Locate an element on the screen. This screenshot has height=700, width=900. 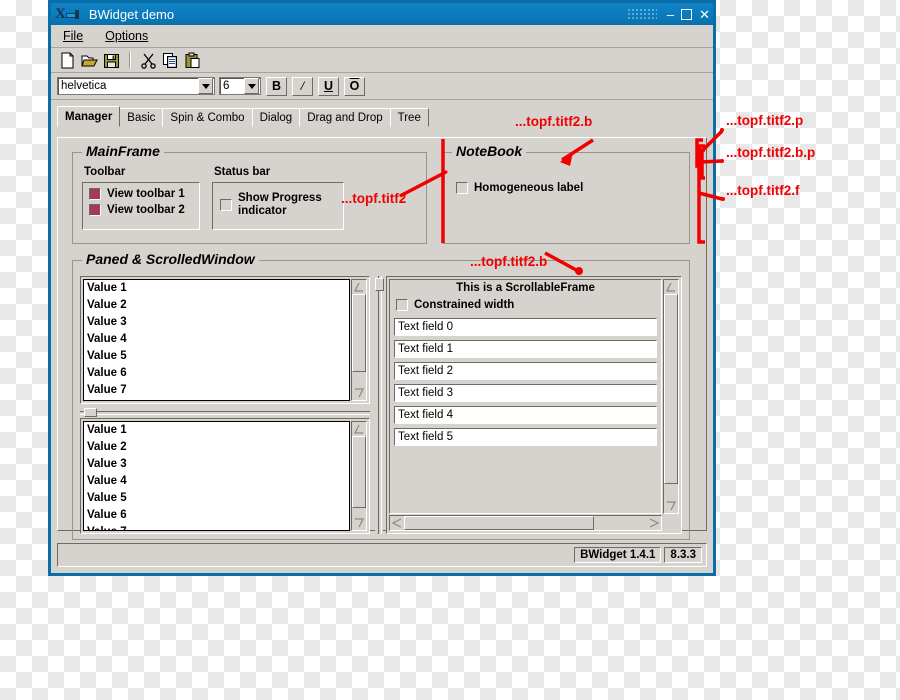
annotation-topf-titf2-b-2: ...topf.titf2.b is located at coordinates (509, 261).